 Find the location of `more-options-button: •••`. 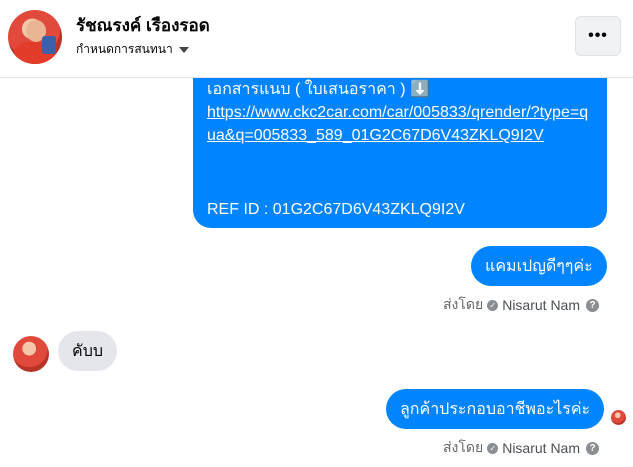

more-options-button: ••• is located at coordinates (598, 36).